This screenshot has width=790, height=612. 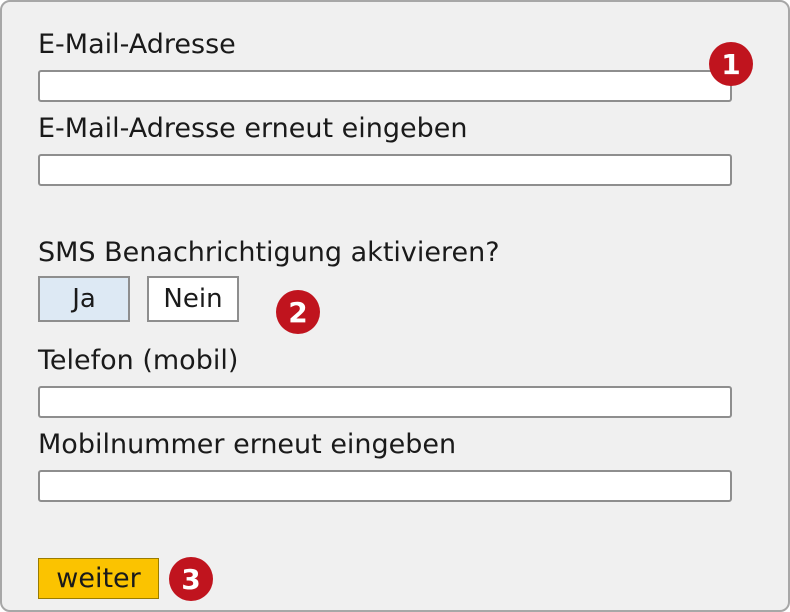 I want to click on next-button: weiter, so click(x=98, y=578).